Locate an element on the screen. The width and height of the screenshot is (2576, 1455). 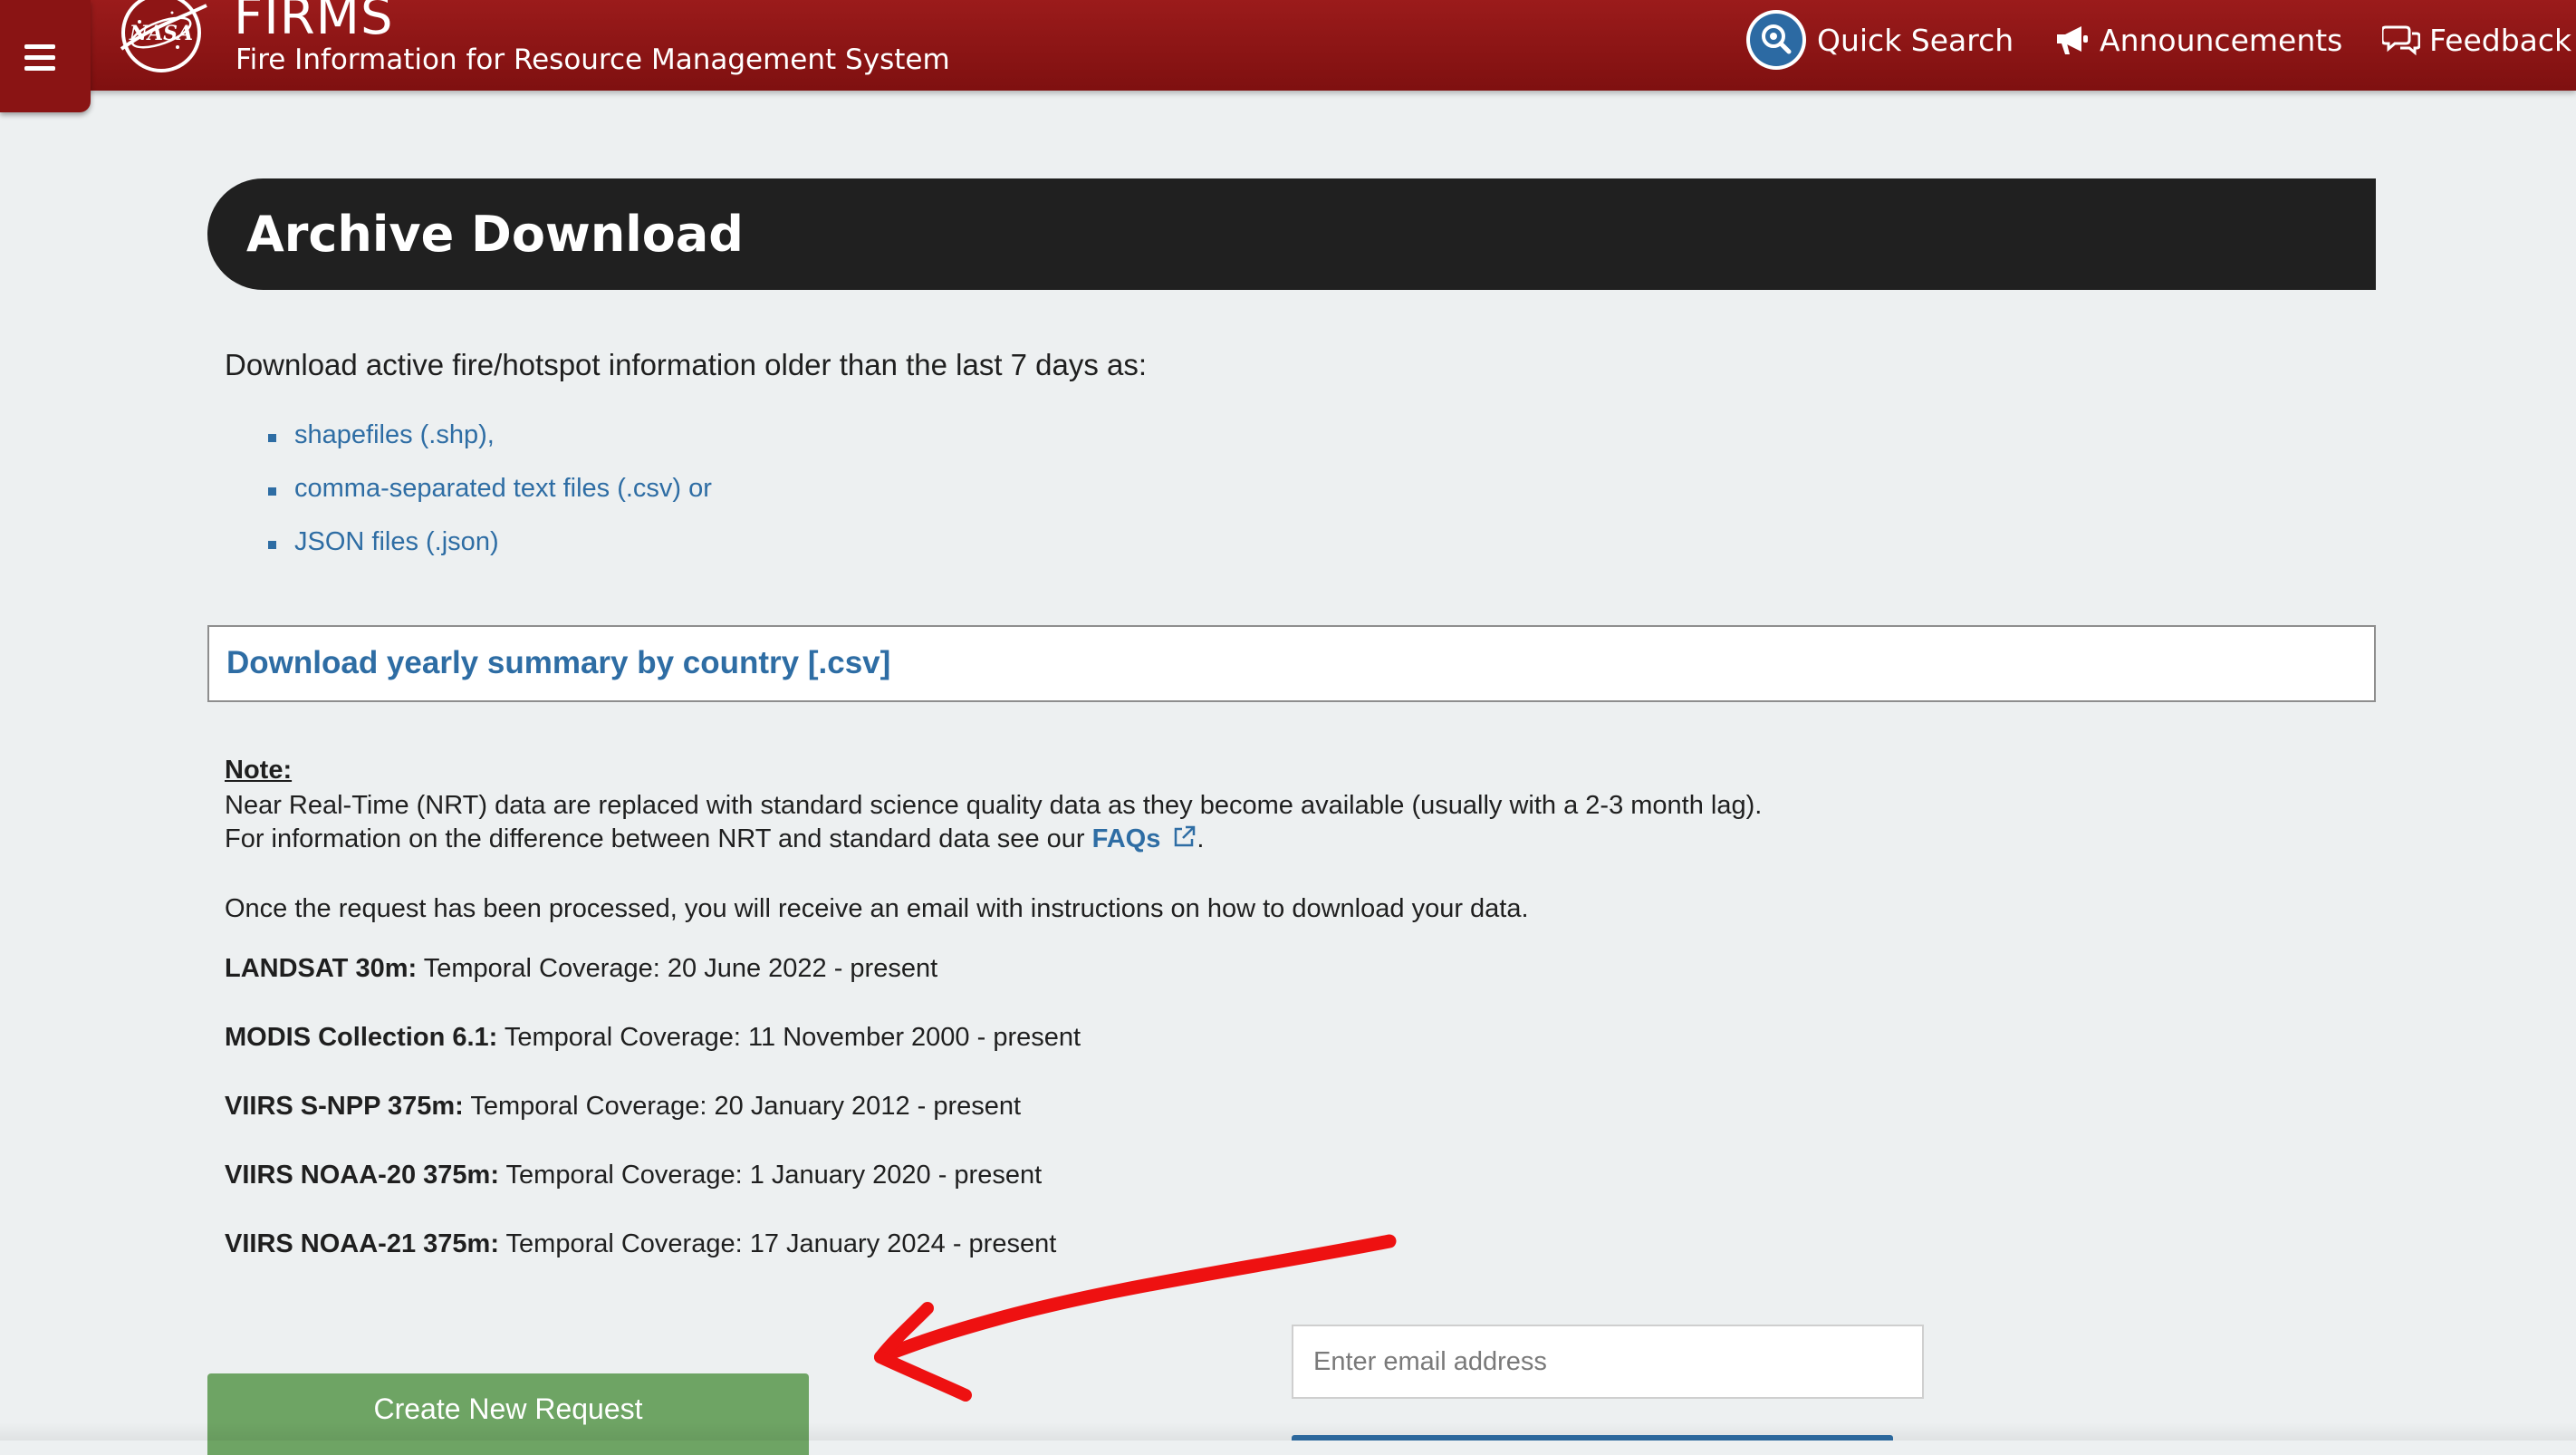
chat-bubbles-icon is located at coordinates (2401, 40).